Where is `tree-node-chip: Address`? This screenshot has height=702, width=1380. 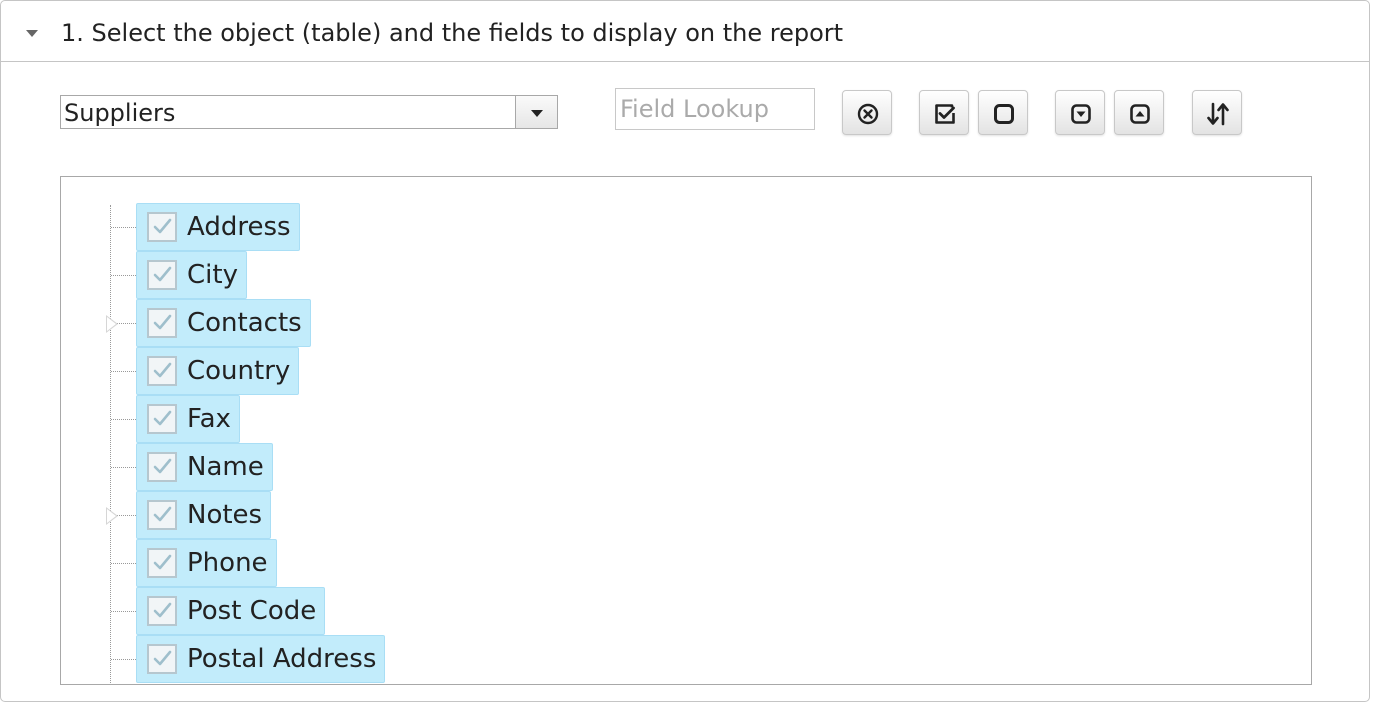 tree-node-chip: Address is located at coordinates (218, 227).